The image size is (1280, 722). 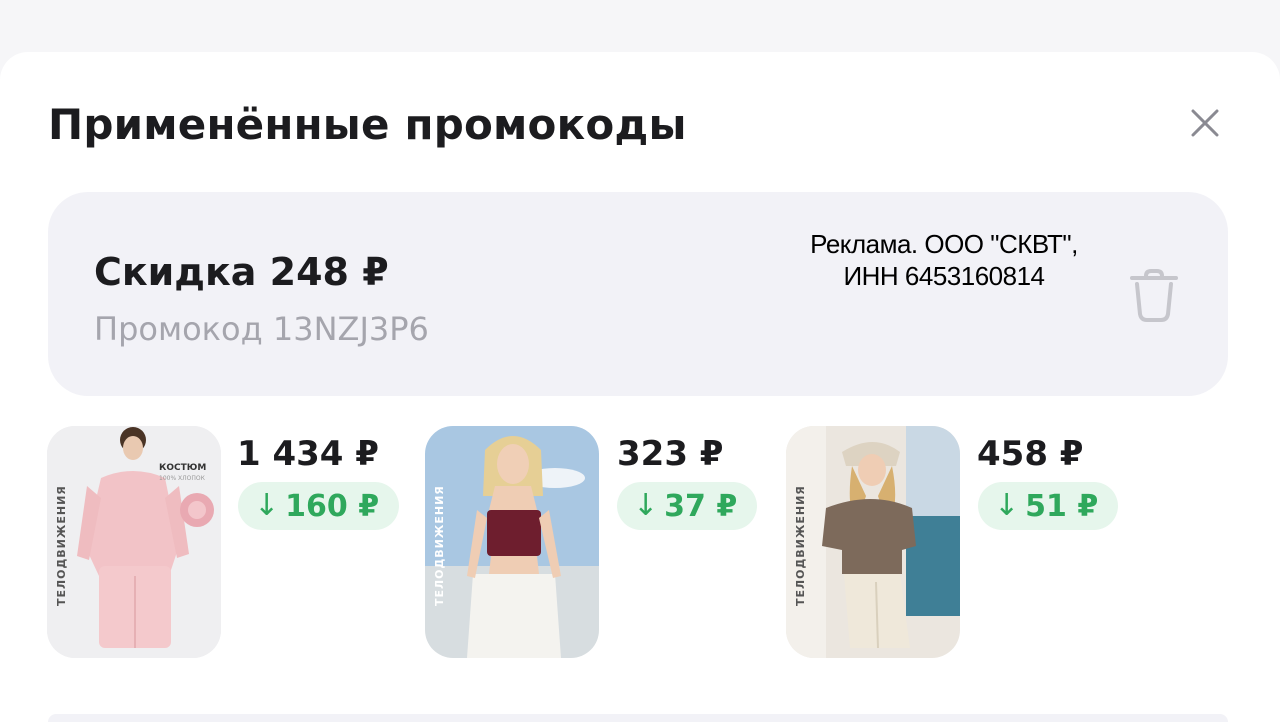 I want to click on ad-disclaimer-line: Реклама. ООО "СКВТ",, so click(x=944, y=244).